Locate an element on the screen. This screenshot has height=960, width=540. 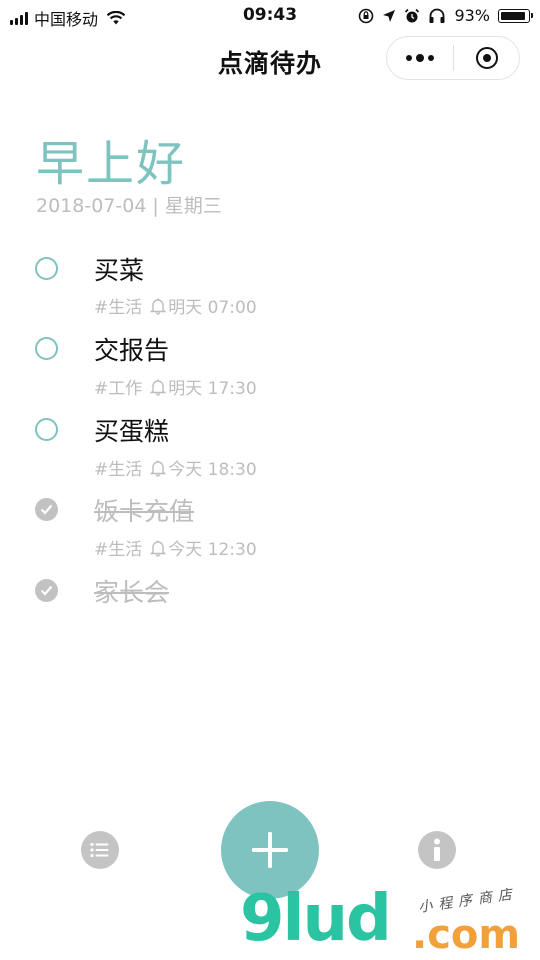
orientation-lock-icon is located at coordinates (366, 15).